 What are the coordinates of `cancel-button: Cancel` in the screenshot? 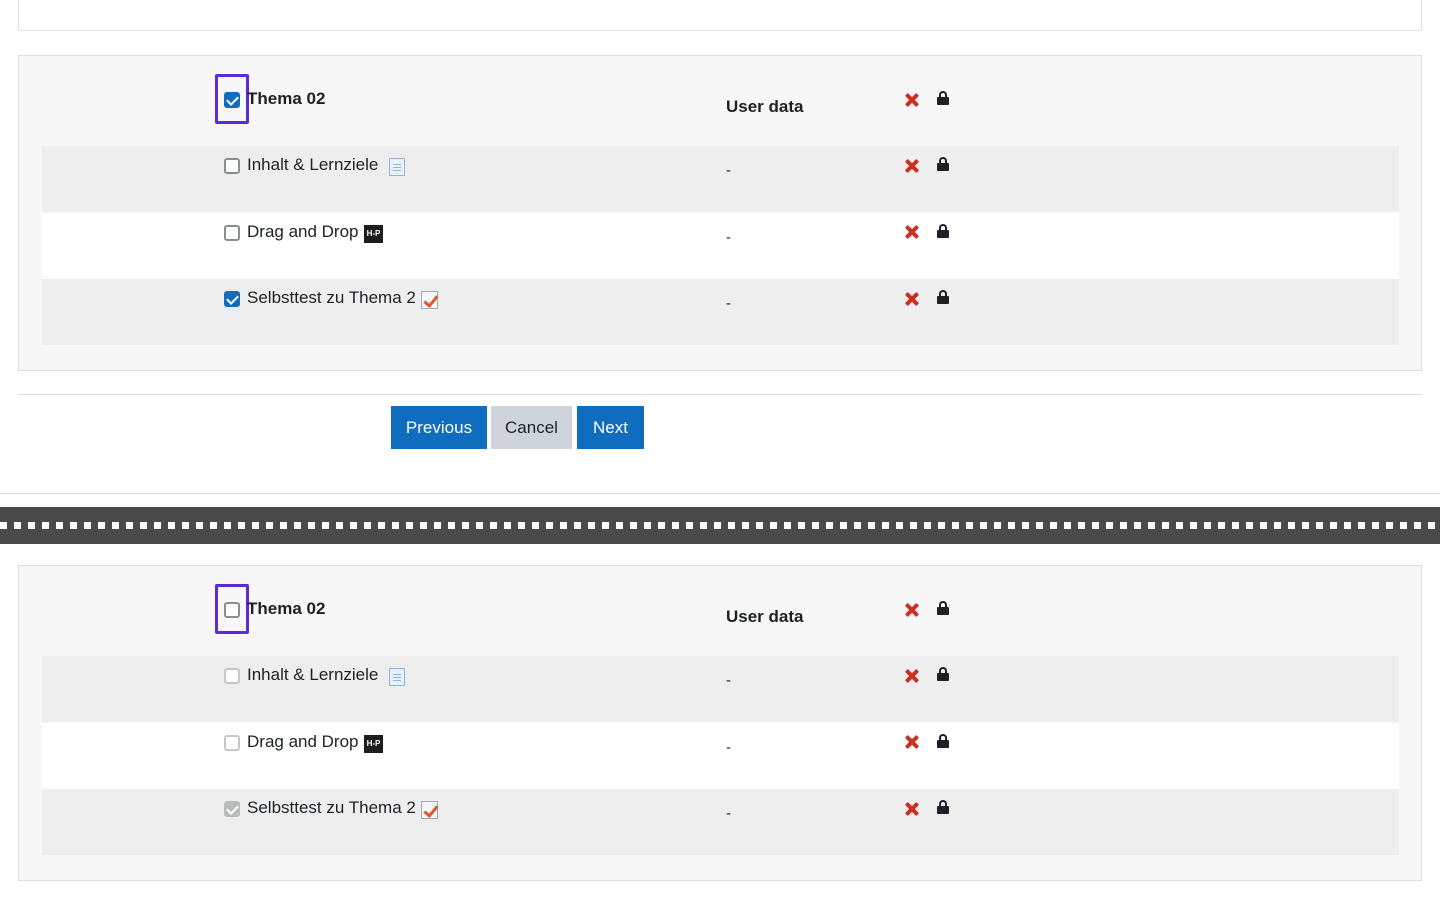 It's located at (531, 427).